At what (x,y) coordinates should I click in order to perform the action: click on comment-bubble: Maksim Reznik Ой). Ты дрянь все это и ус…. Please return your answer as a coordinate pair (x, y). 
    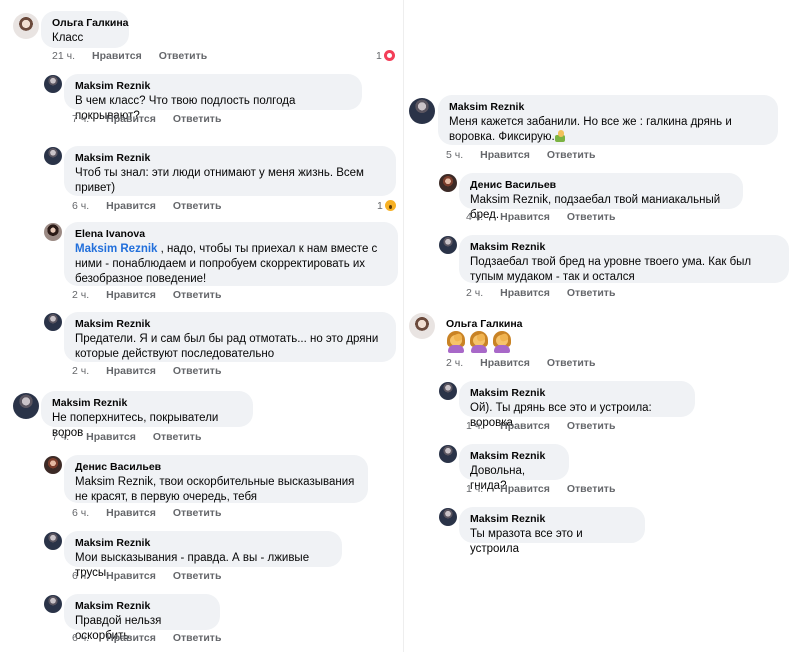
    Looking at the image, I should click on (577, 405).